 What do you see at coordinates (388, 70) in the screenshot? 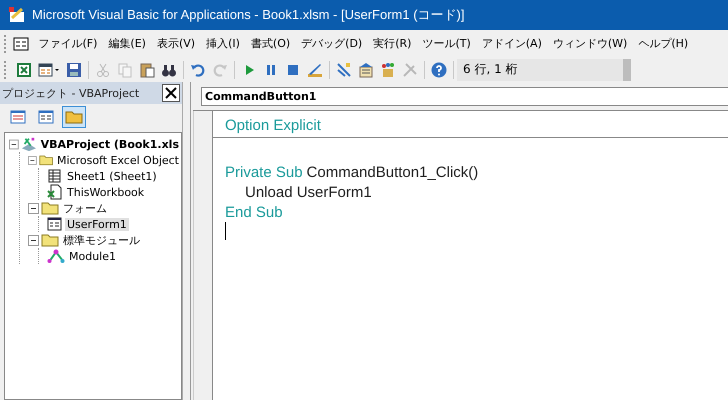
I see `object-browser-icon` at bounding box center [388, 70].